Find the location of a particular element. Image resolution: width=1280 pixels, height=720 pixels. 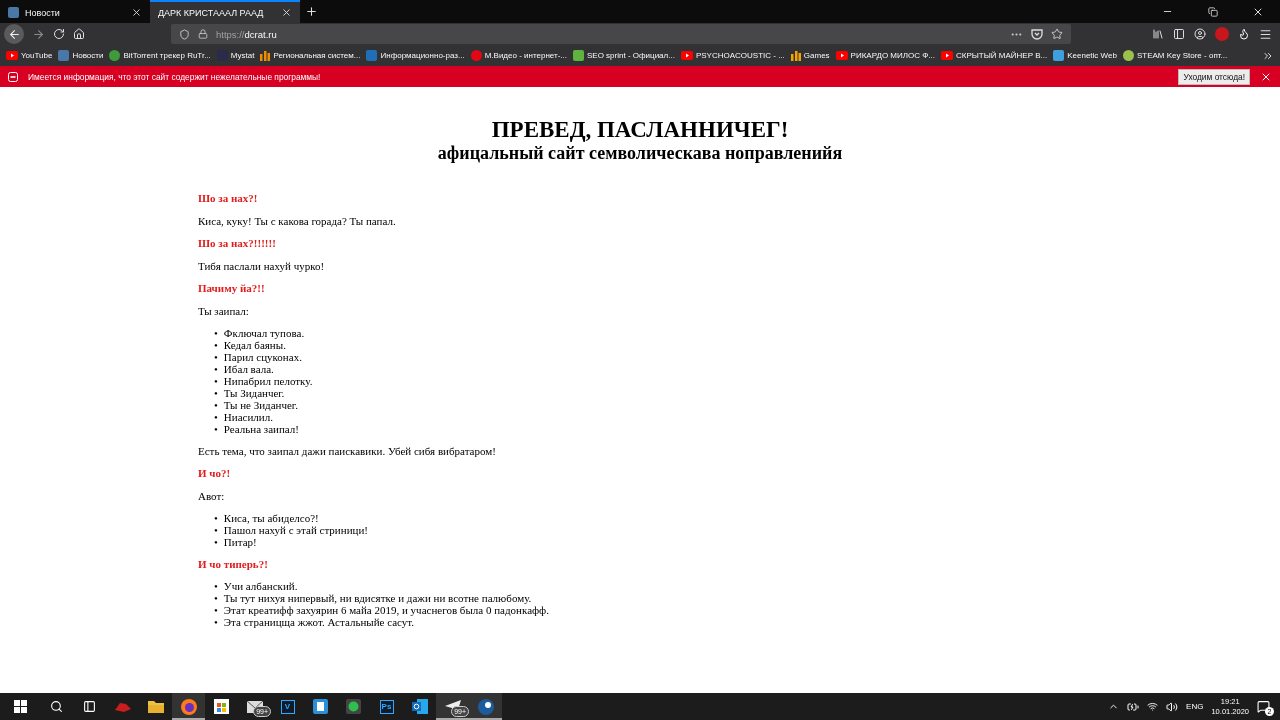

list-item: Фключал тупова. is located at coordinates (264, 333).